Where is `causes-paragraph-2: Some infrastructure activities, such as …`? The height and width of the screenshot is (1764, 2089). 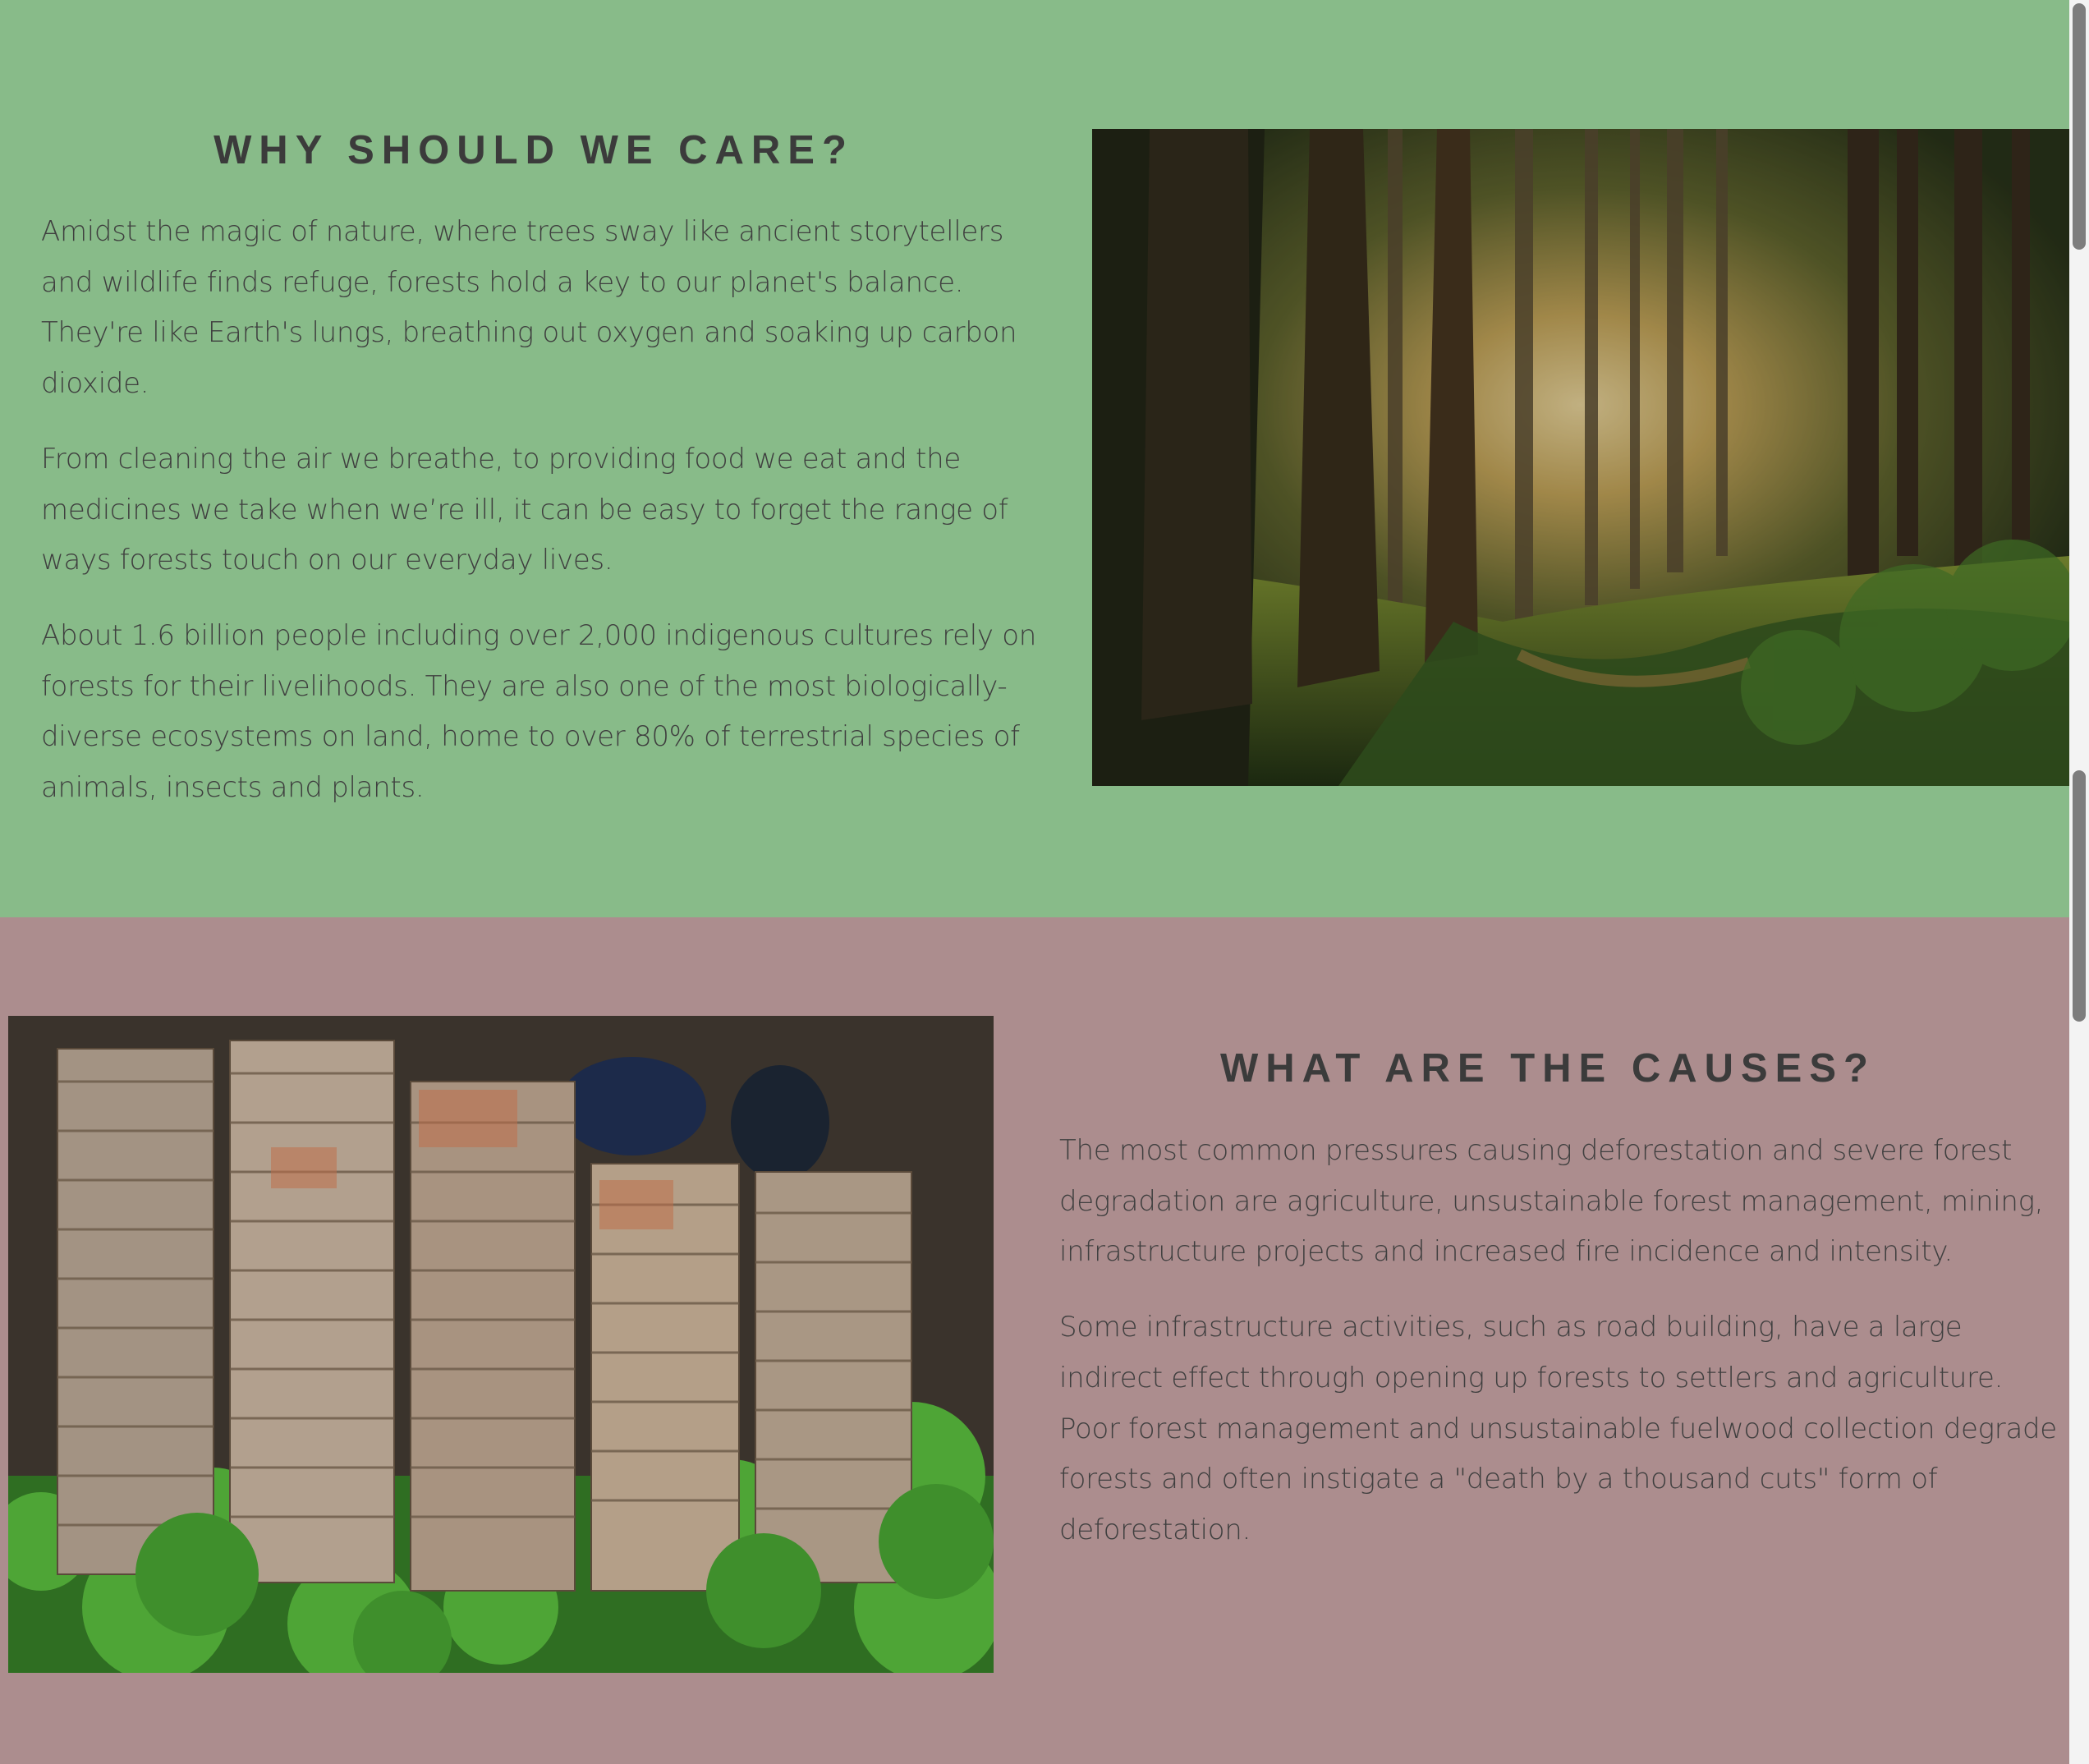 causes-paragraph-2: Some infrastructure activities, such as … is located at coordinates (1558, 1428).